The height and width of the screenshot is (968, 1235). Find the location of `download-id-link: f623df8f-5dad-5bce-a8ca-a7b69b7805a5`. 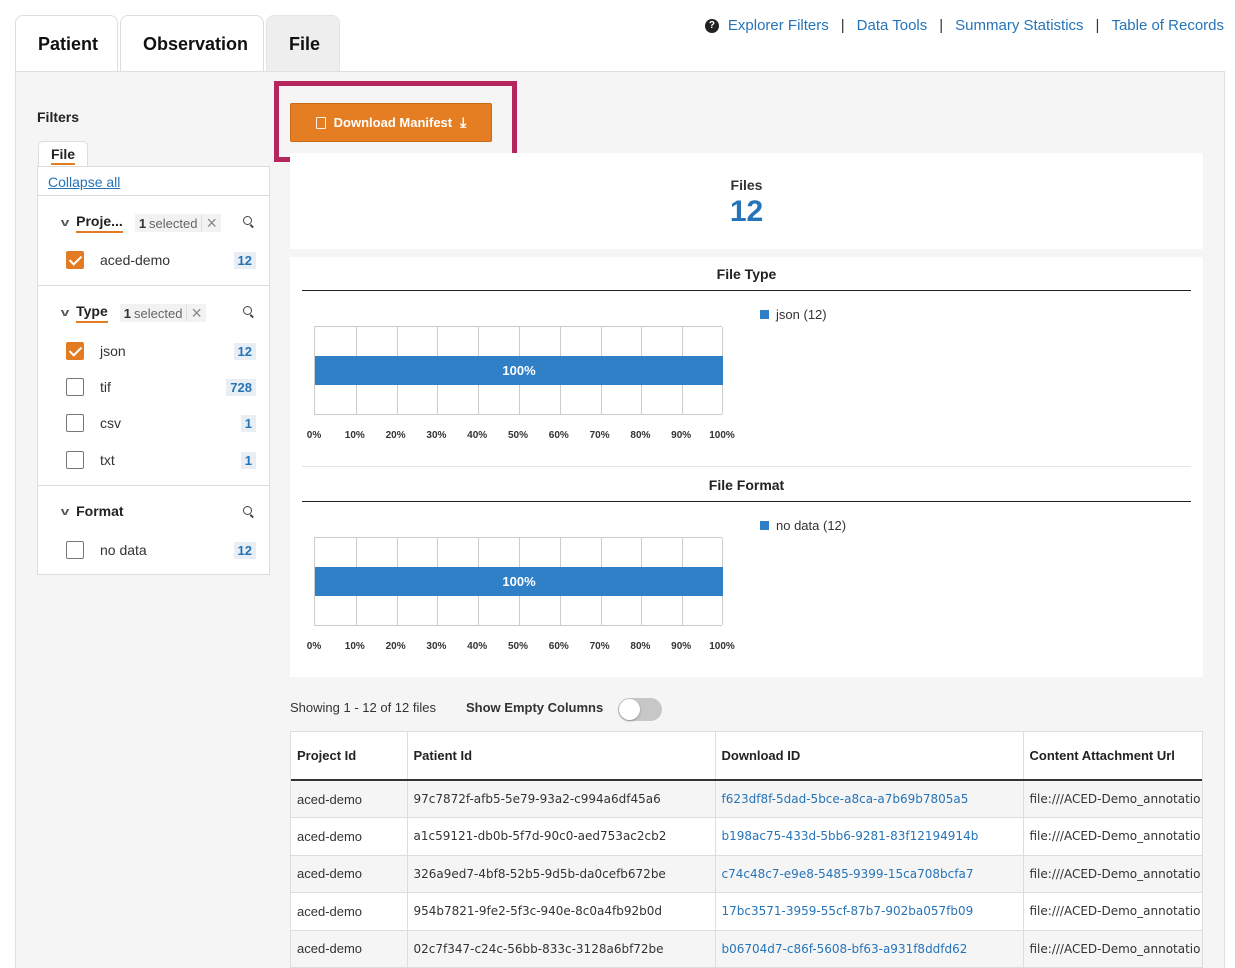

download-id-link: f623df8f-5dad-5bce-a8ca-a7b69b7805a5 is located at coordinates (845, 799).